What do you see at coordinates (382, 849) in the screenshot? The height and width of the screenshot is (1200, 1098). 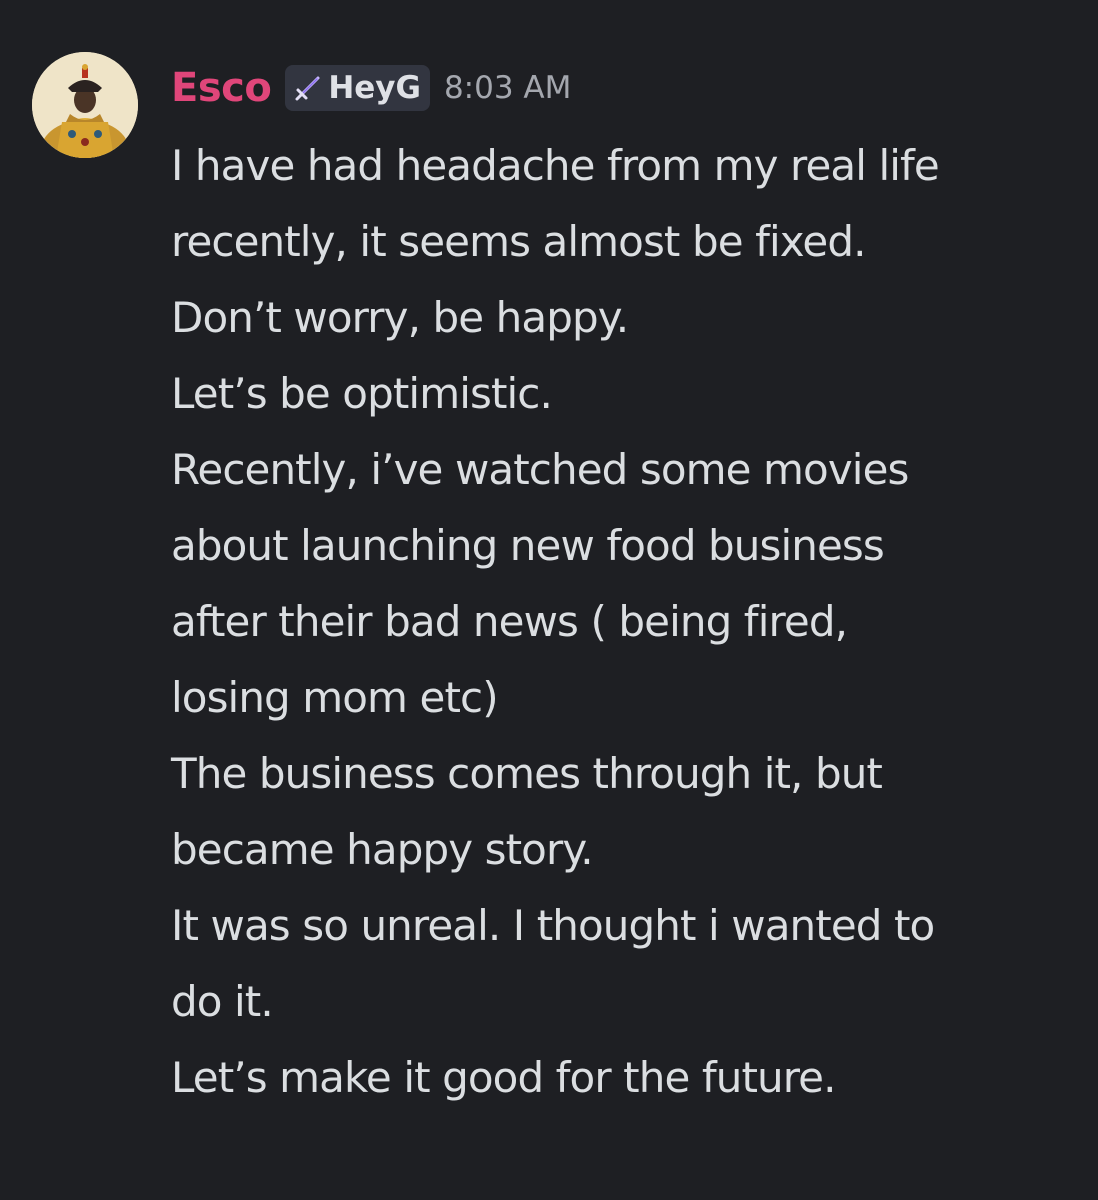 I see `message-line: became happy story.` at bounding box center [382, 849].